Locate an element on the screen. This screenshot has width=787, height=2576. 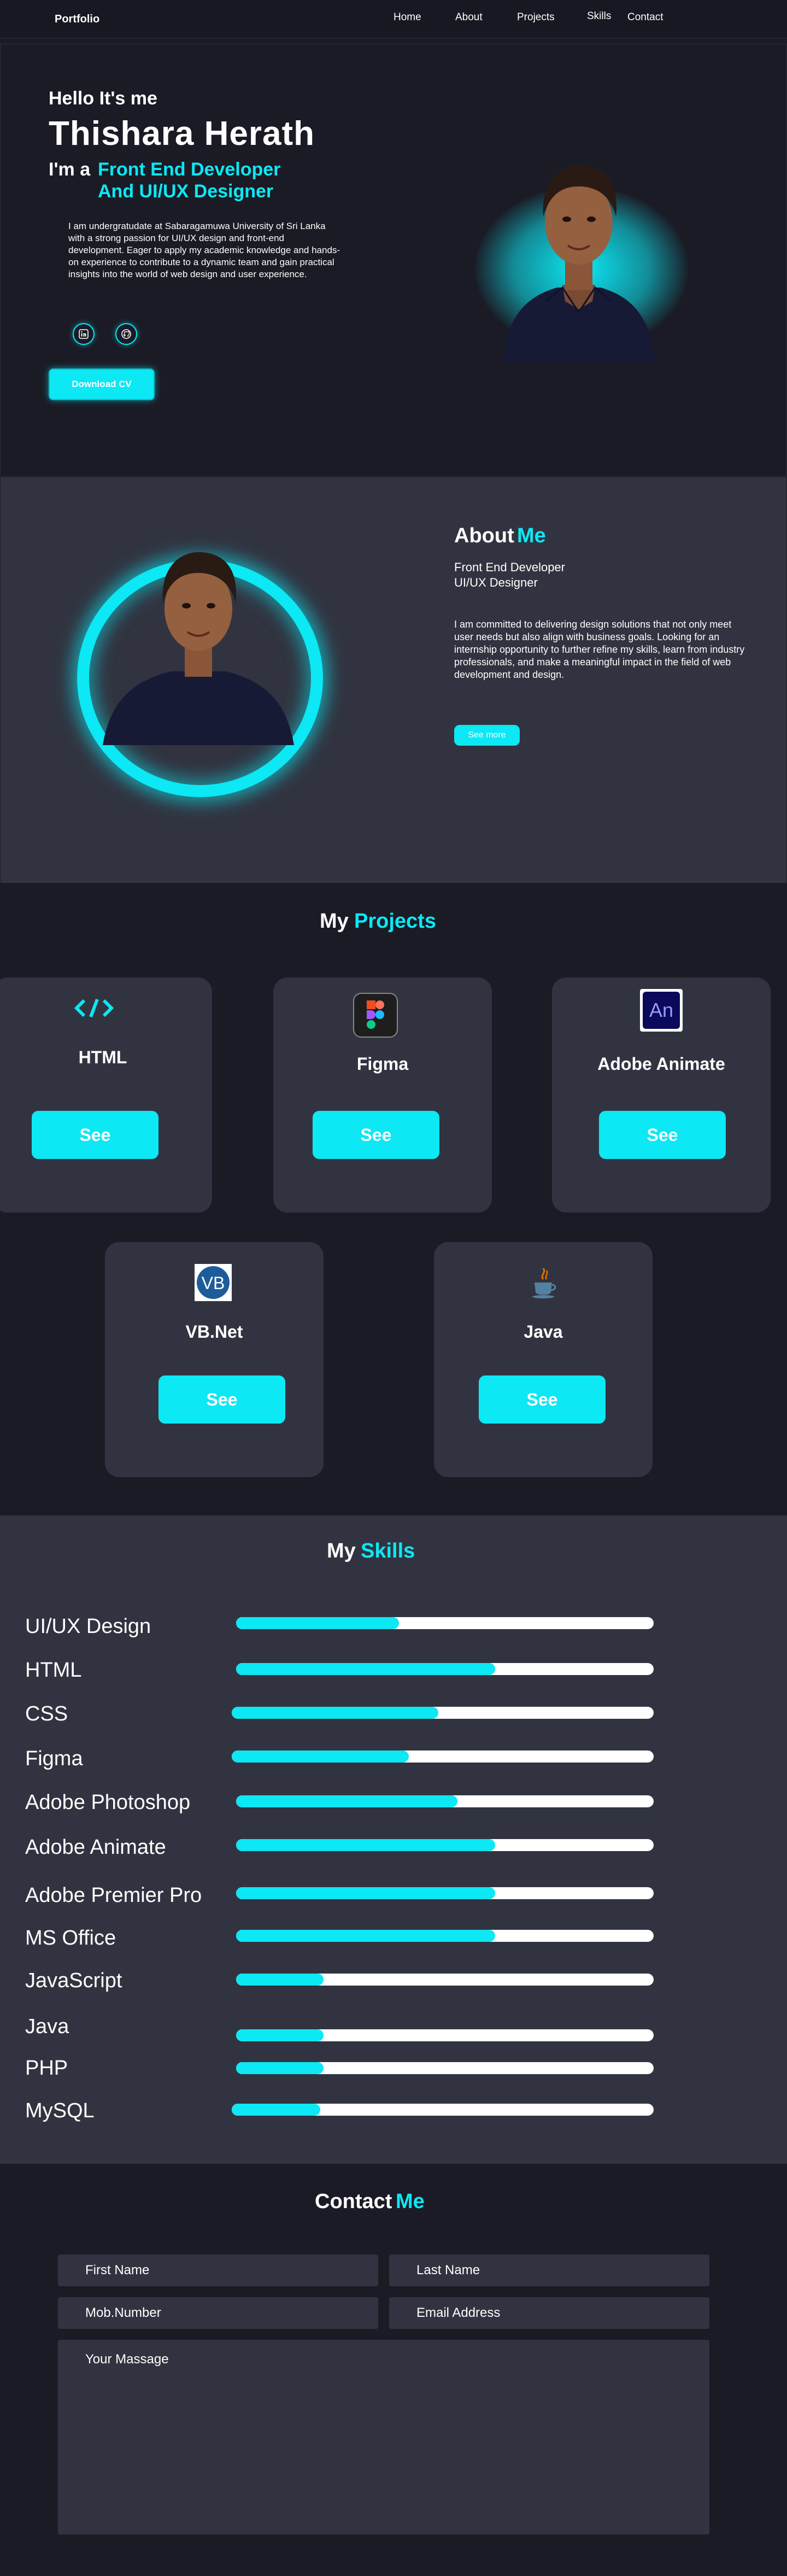
hero-role-line1: Front End Developer is located at coordinates (189, 170).